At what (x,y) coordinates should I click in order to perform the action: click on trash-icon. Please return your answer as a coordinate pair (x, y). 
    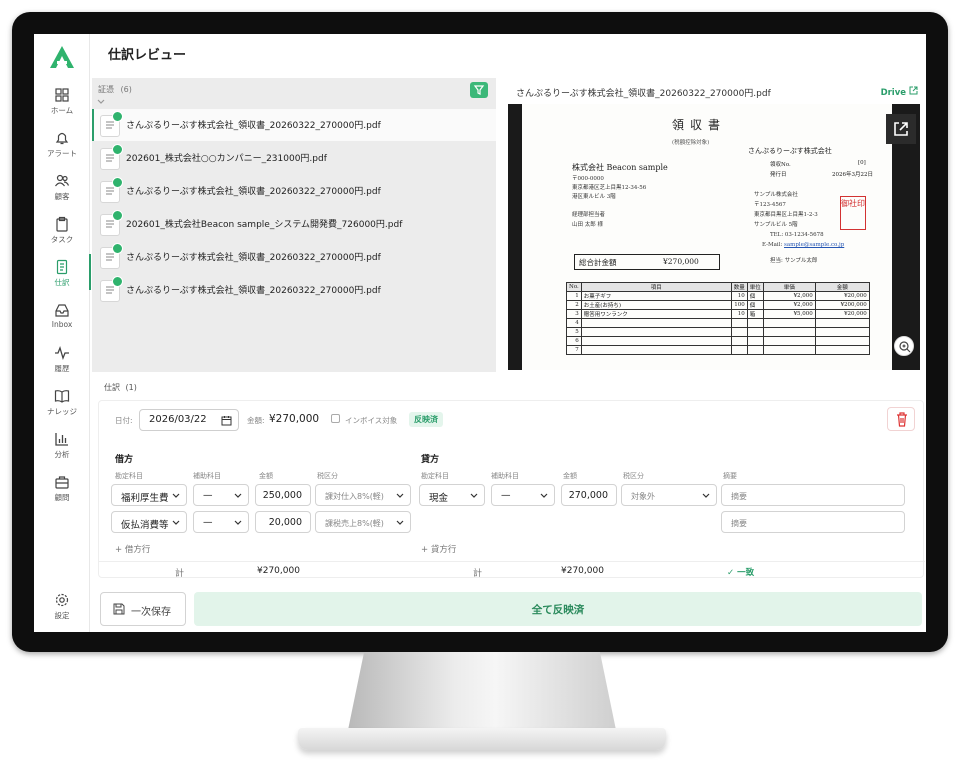
    Looking at the image, I should click on (902, 419).